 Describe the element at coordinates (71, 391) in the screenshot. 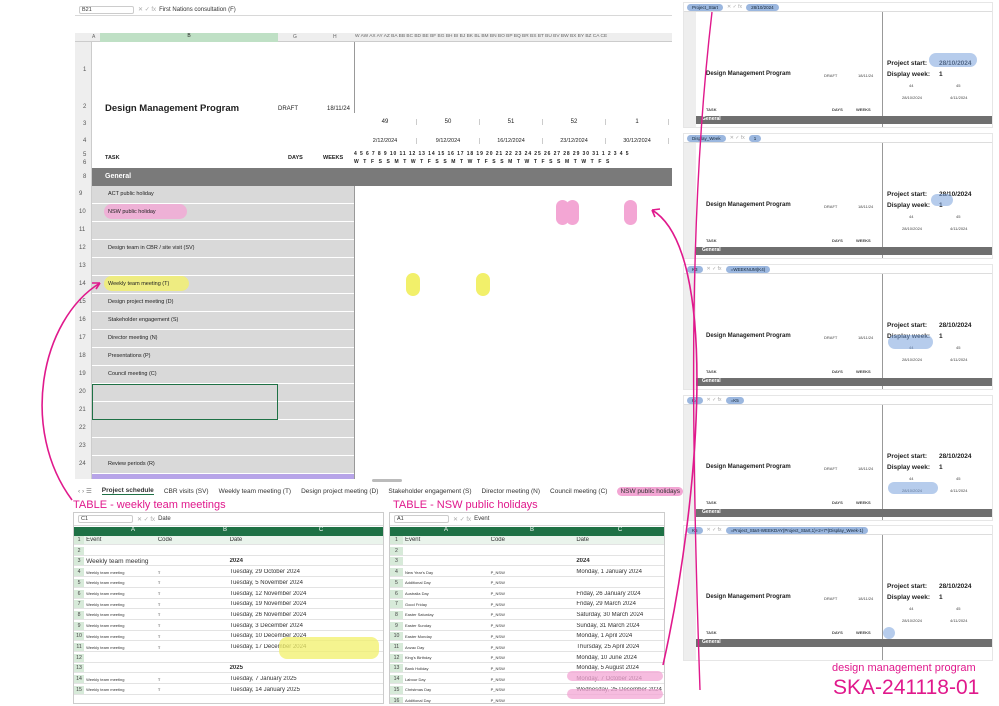

I see `arrow-weekly` at that location.